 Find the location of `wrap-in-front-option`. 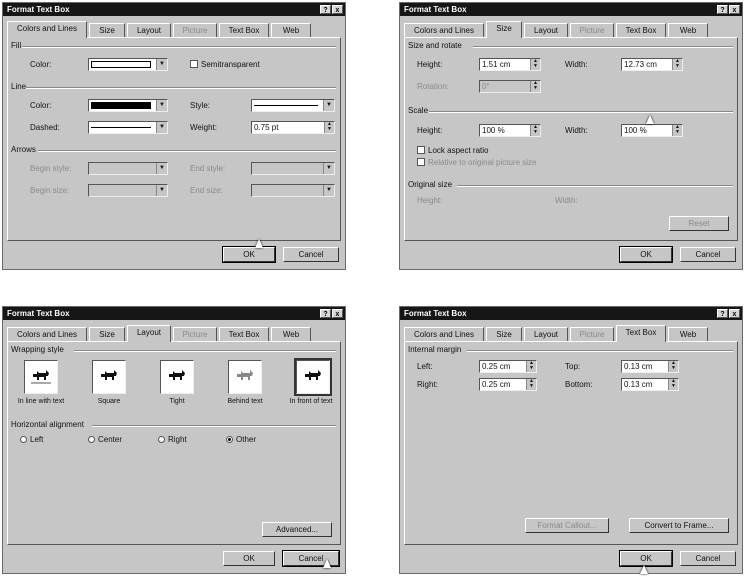

wrap-in-front-option is located at coordinates (313, 377).